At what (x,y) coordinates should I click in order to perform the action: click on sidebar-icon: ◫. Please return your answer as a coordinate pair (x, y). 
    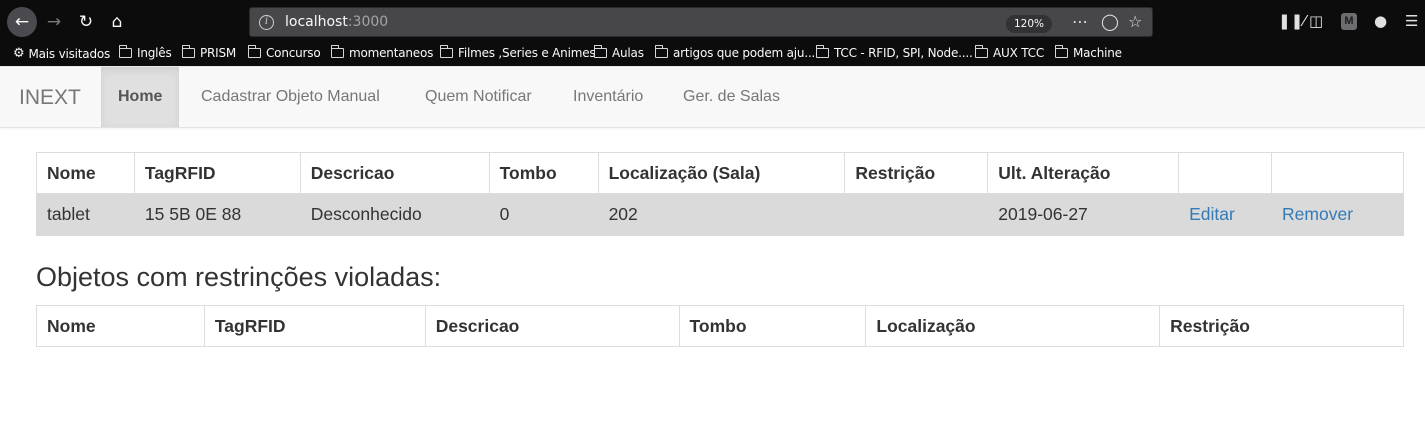
    Looking at the image, I should click on (1316, 21).